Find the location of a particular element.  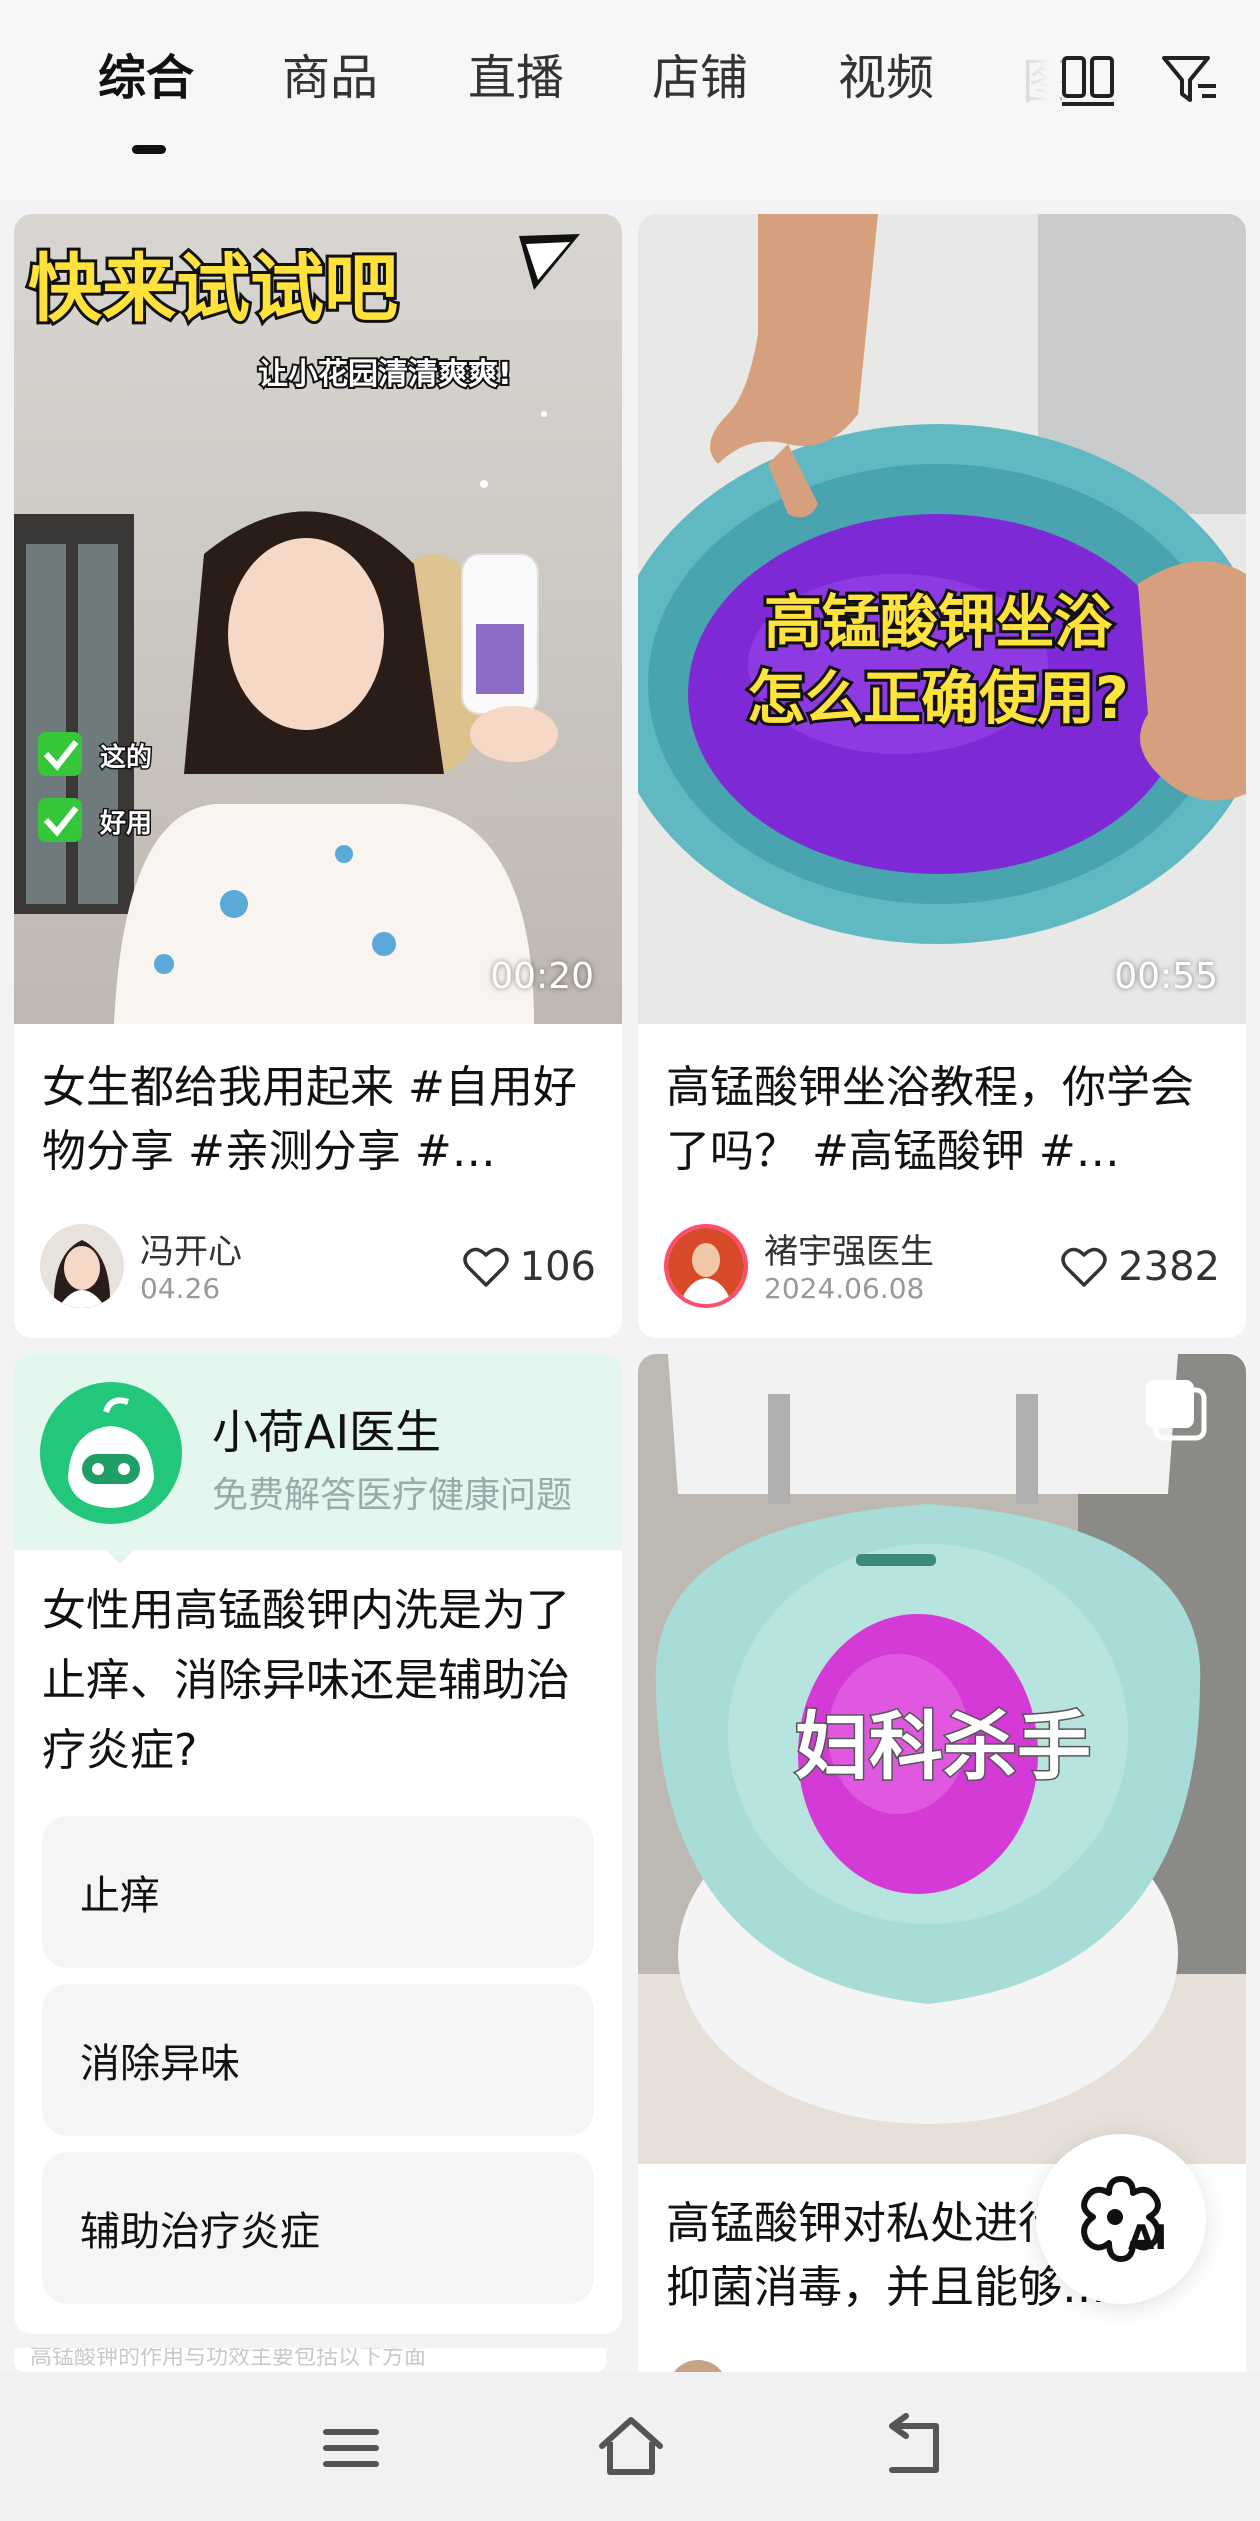

ai-doctor-header: 小荷AI医生 免费解答医疗健康问题 is located at coordinates (318, 1452).